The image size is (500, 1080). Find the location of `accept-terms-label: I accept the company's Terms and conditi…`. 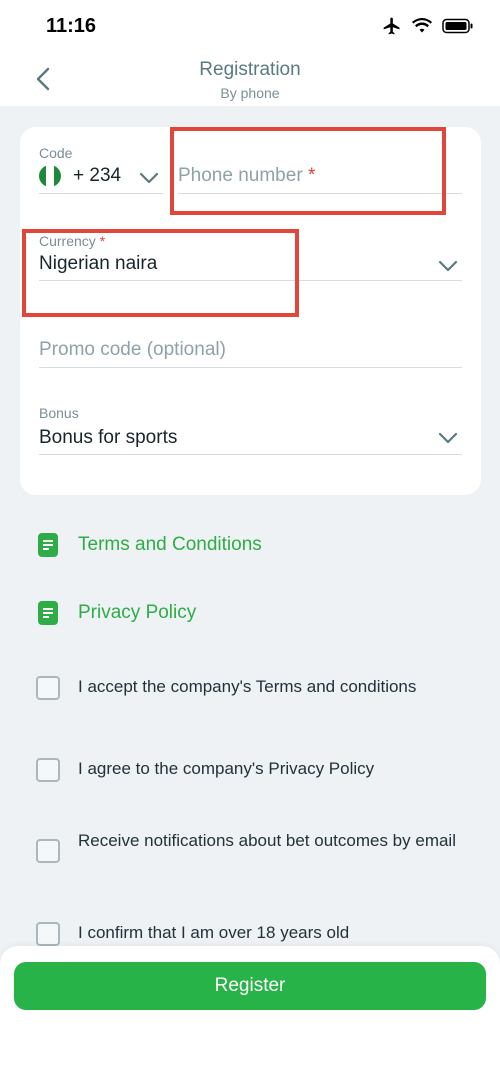

accept-terms-label: I accept the company's Terms and conditi… is located at coordinates (247, 686).